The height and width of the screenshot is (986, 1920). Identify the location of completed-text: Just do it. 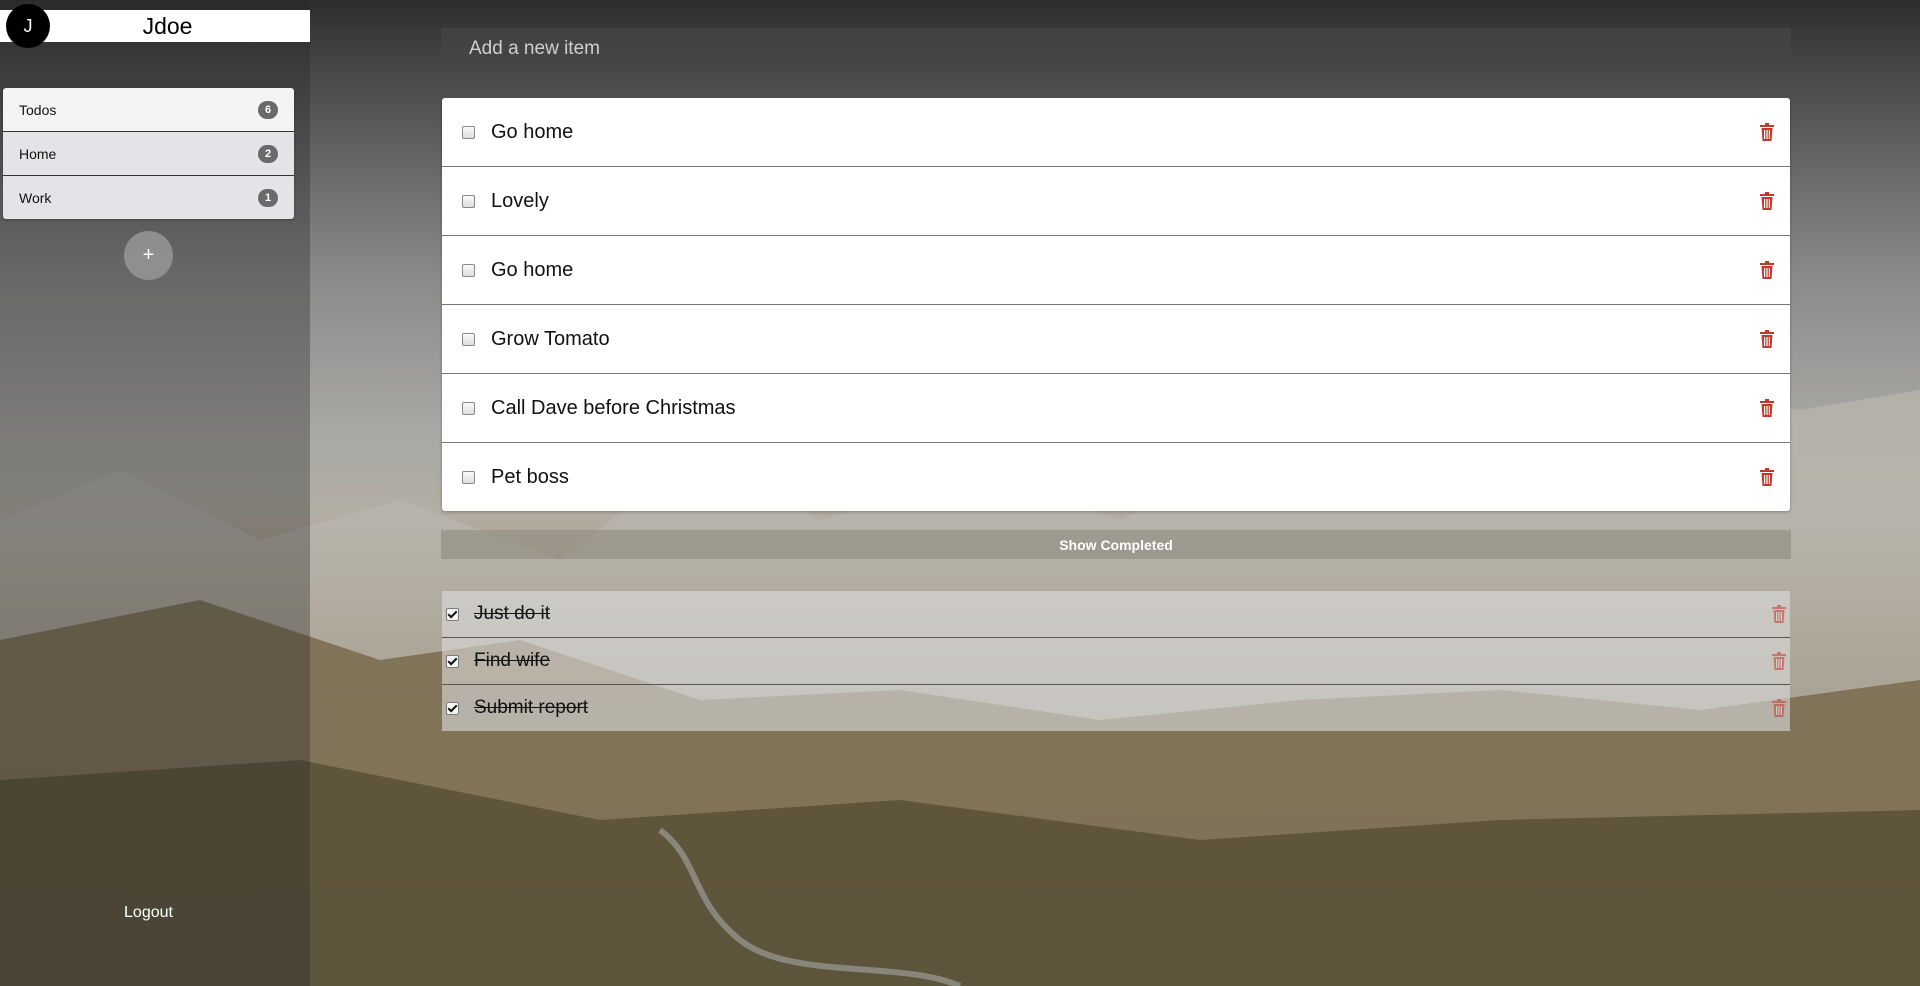
(512, 614).